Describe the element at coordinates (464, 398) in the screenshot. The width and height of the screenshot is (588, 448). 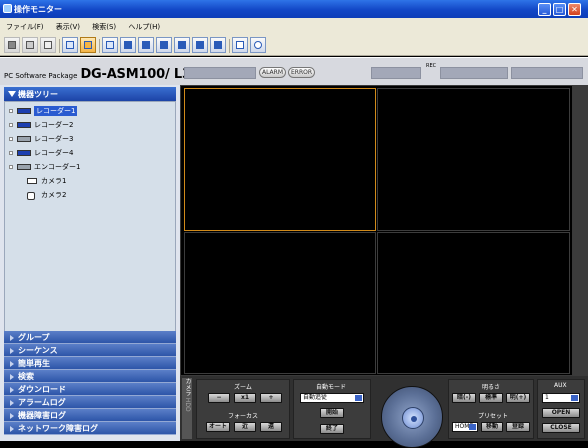
I see `brightness-dark-button: 暗(-)` at that location.